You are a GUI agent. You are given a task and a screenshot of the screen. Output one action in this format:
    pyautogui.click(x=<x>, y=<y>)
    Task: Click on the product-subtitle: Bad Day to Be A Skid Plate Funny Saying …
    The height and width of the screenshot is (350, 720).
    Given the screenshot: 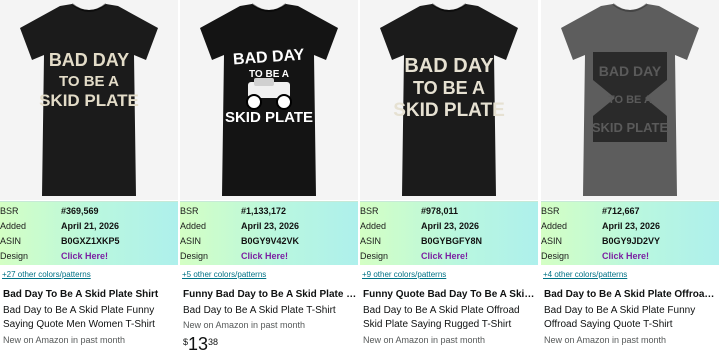 What is the action you would take?
    pyautogui.click(x=90, y=318)
    